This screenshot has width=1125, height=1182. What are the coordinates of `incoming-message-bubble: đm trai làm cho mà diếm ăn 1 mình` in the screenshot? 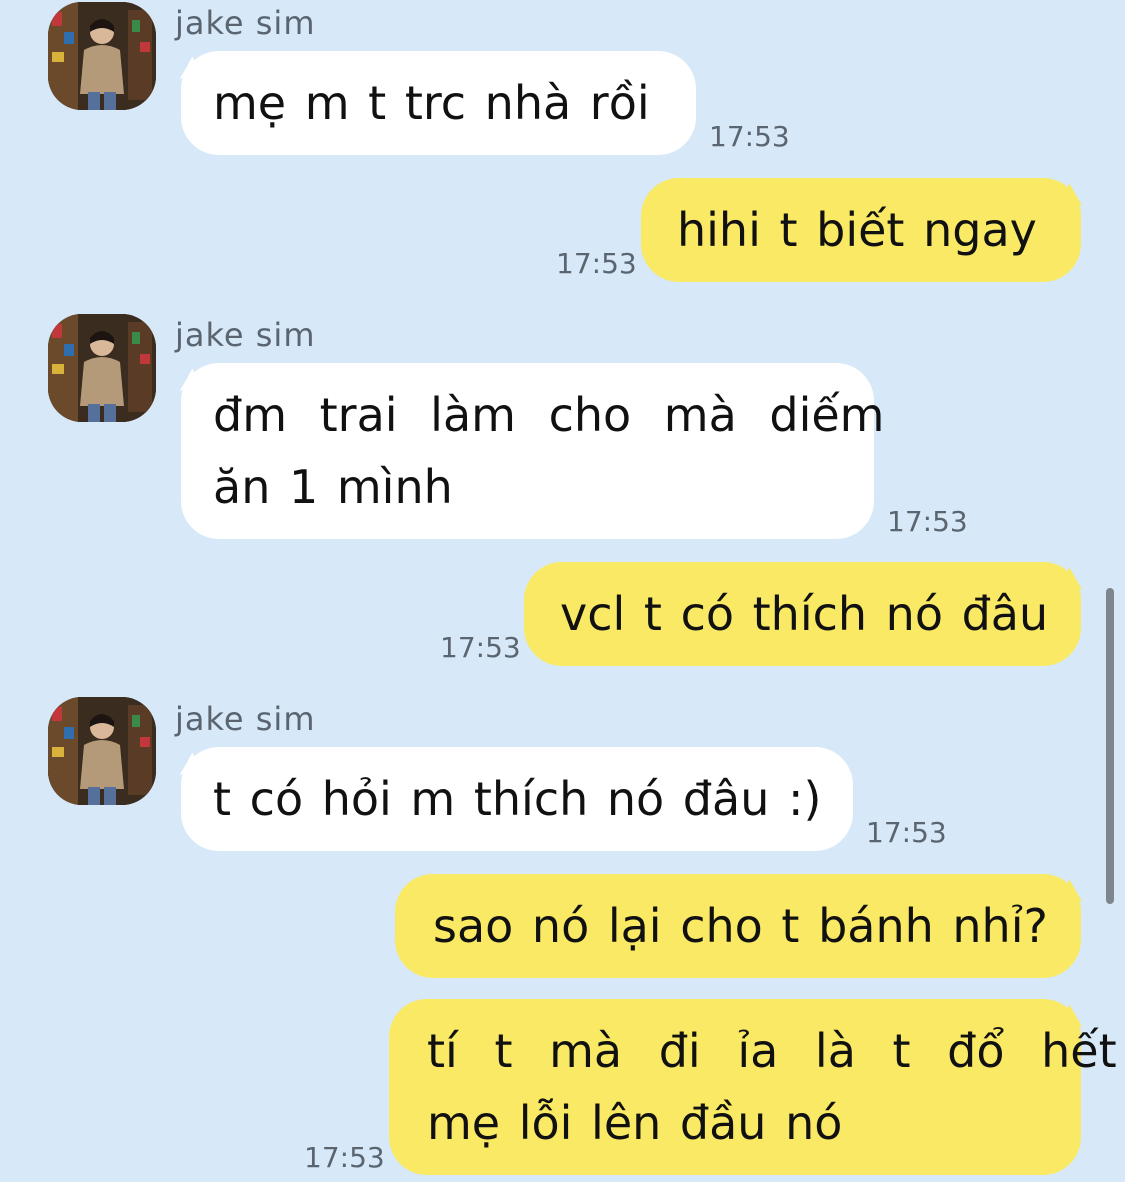 It's located at (533, 451).